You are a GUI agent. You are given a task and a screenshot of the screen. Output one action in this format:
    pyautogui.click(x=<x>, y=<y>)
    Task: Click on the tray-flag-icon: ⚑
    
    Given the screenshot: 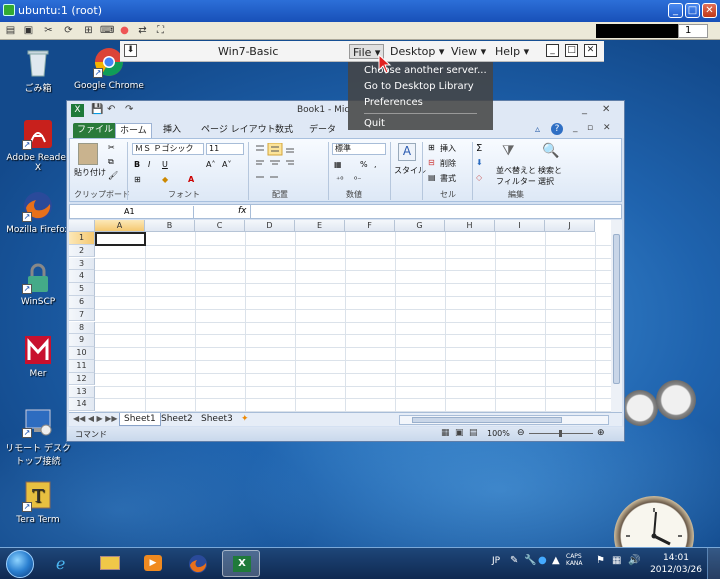 What is the action you would take?
    pyautogui.click(x=600, y=560)
    